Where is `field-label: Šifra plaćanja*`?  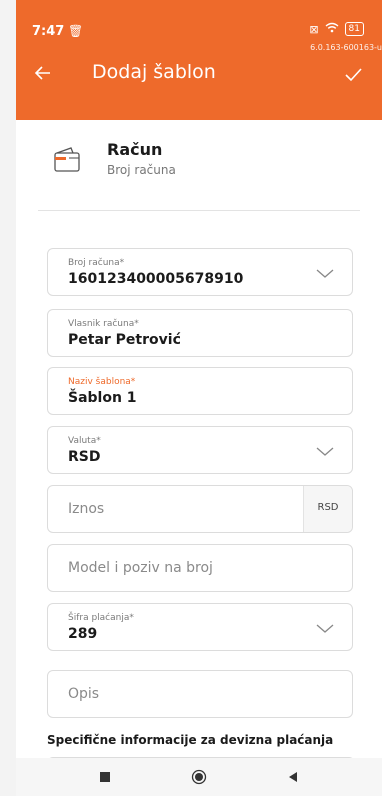 field-label: Šifra plaćanja* is located at coordinates (101, 618).